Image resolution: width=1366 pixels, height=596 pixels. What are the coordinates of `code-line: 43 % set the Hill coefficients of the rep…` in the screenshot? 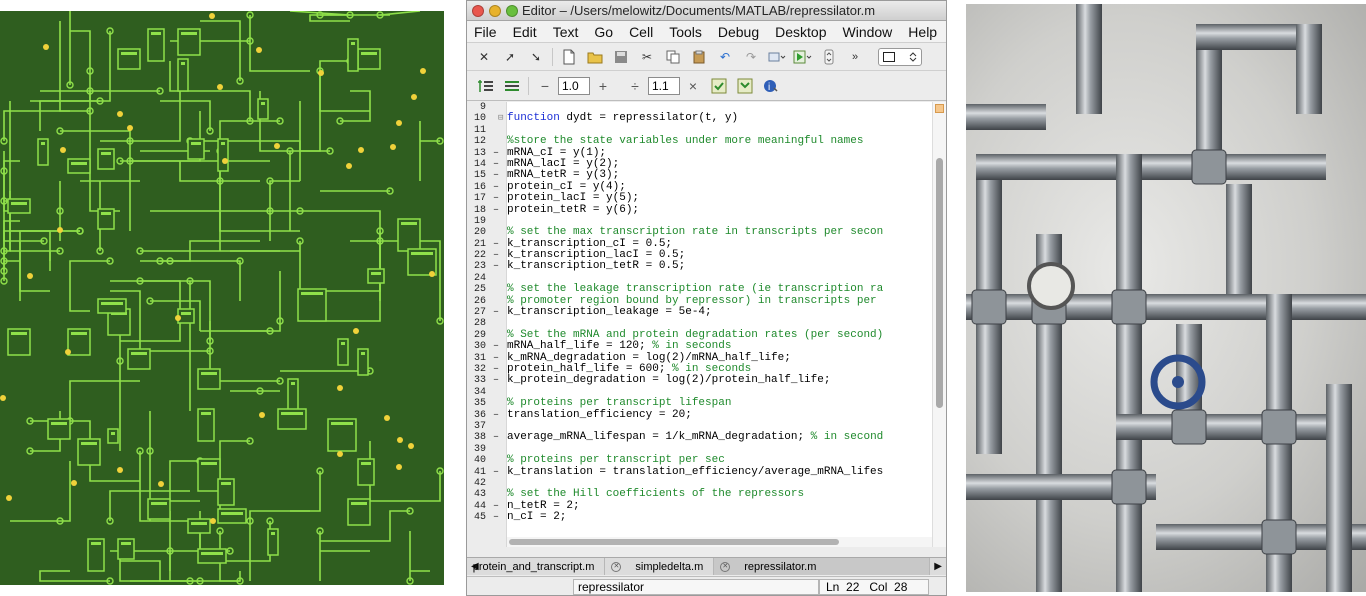 It's located at (699, 494).